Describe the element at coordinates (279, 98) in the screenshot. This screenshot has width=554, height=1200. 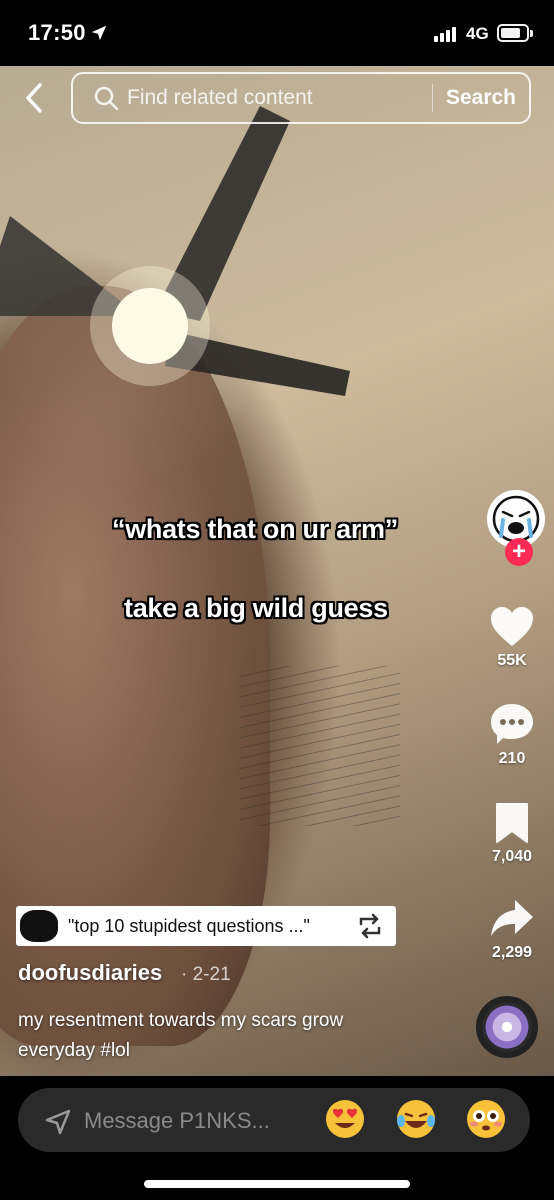
I see `search-input: Find related content` at that location.